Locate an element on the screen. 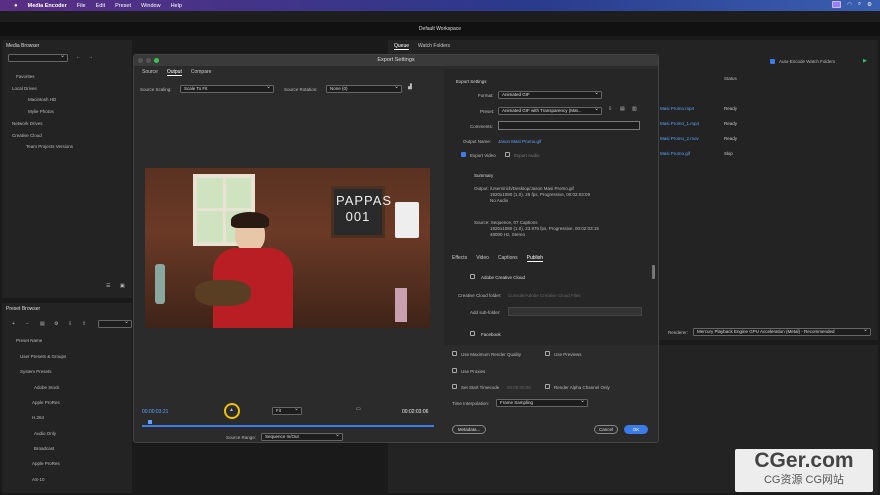  list-view-icon: ☰ is located at coordinates (108, 286).